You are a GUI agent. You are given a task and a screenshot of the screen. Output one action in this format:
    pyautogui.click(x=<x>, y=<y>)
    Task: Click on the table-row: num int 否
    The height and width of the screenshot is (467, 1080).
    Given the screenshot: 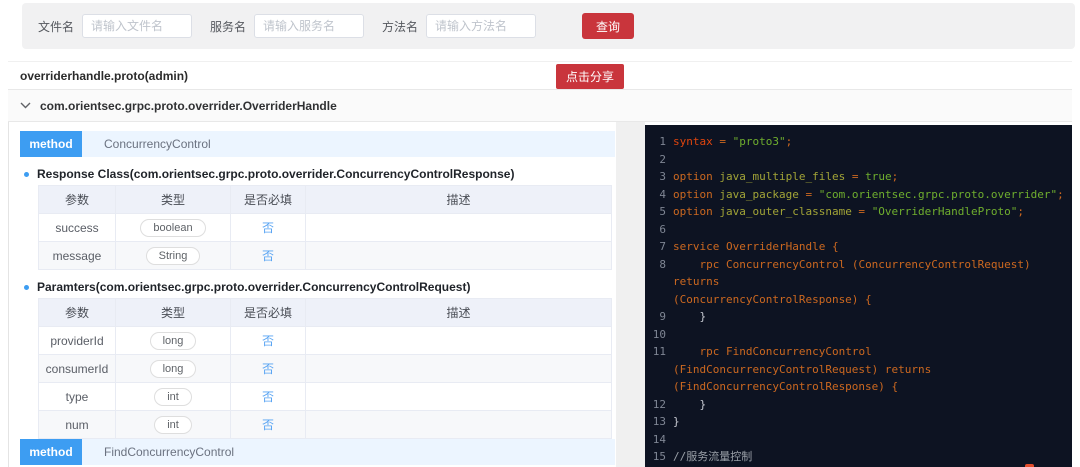 What is the action you would take?
    pyautogui.click(x=325, y=424)
    